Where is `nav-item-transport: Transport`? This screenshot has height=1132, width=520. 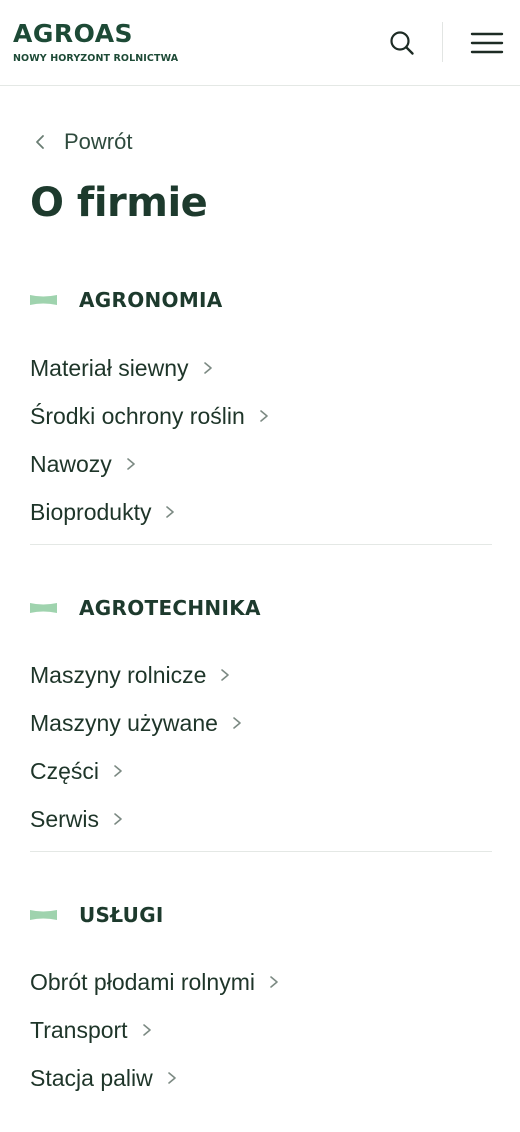 nav-item-transport: Transport is located at coordinates (261, 1030).